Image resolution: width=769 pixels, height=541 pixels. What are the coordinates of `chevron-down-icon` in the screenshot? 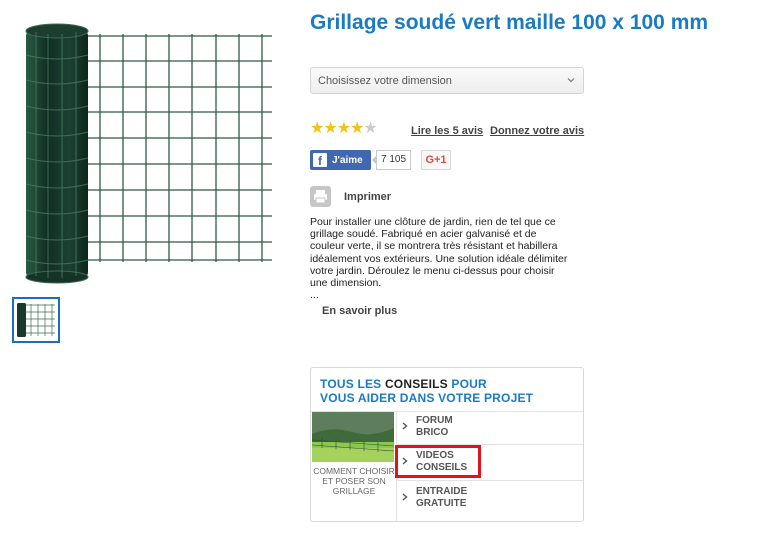 It's located at (571, 80).